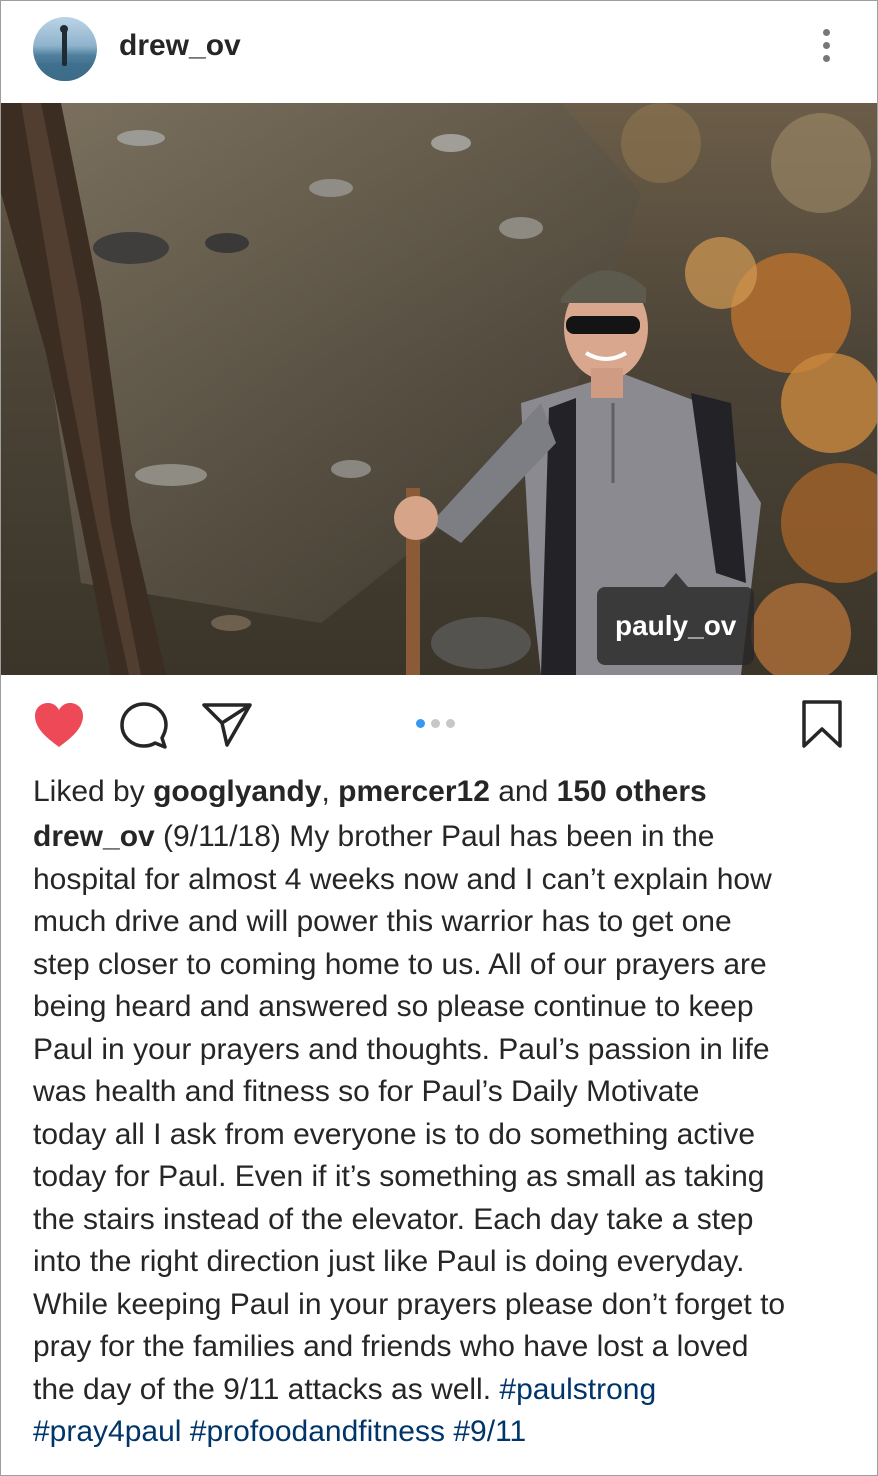 This screenshot has height=1476, width=878. What do you see at coordinates (107, 1431) in the screenshot?
I see `hashtag-link: #pray4paul` at bounding box center [107, 1431].